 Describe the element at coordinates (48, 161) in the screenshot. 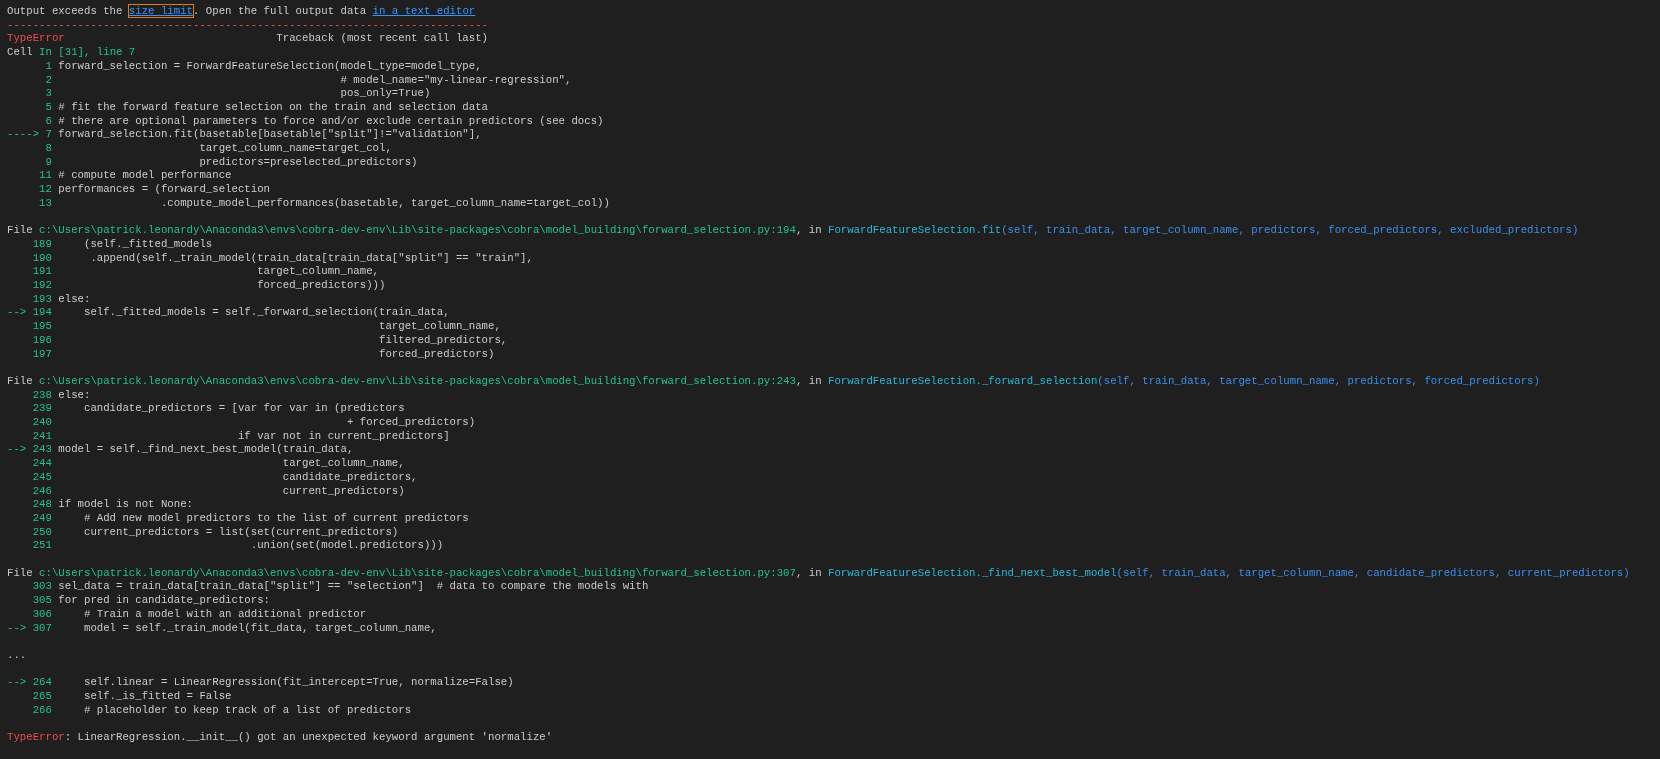

I see `line-number: 9` at that location.